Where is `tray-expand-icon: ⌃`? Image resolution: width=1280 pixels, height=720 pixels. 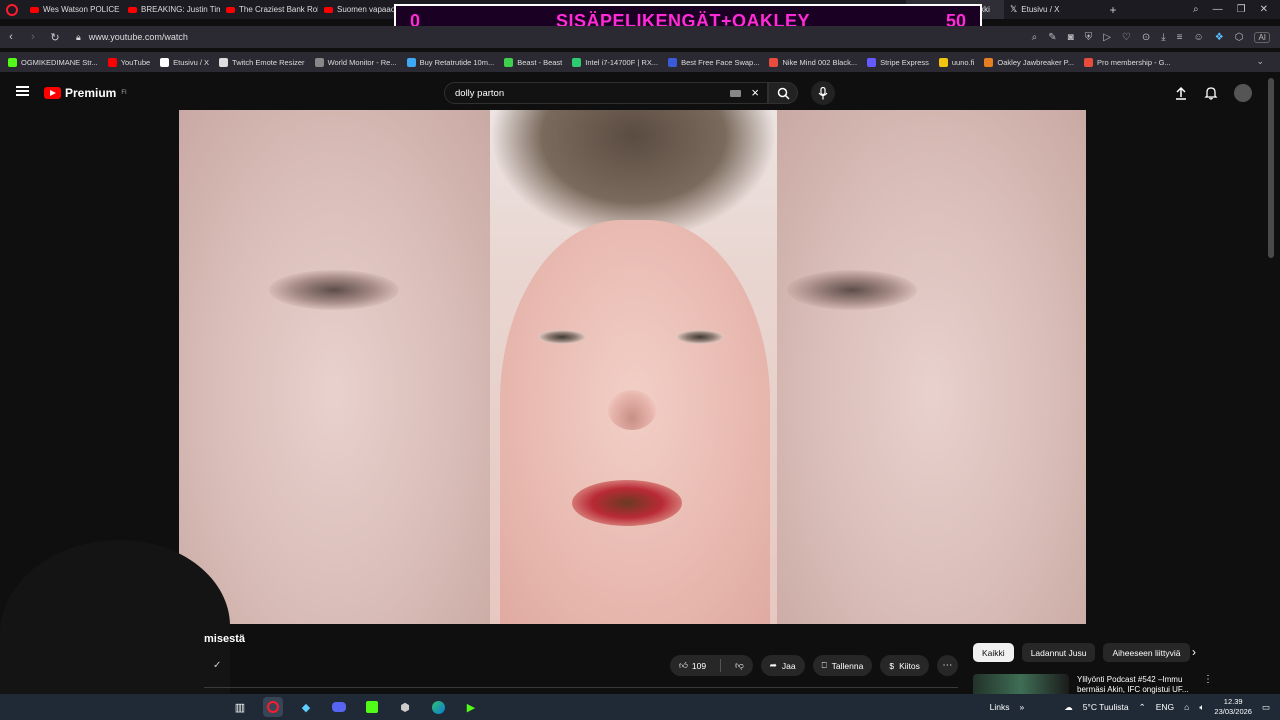 tray-expand-icon: ⌃ is located at coordinates (1142, 707).